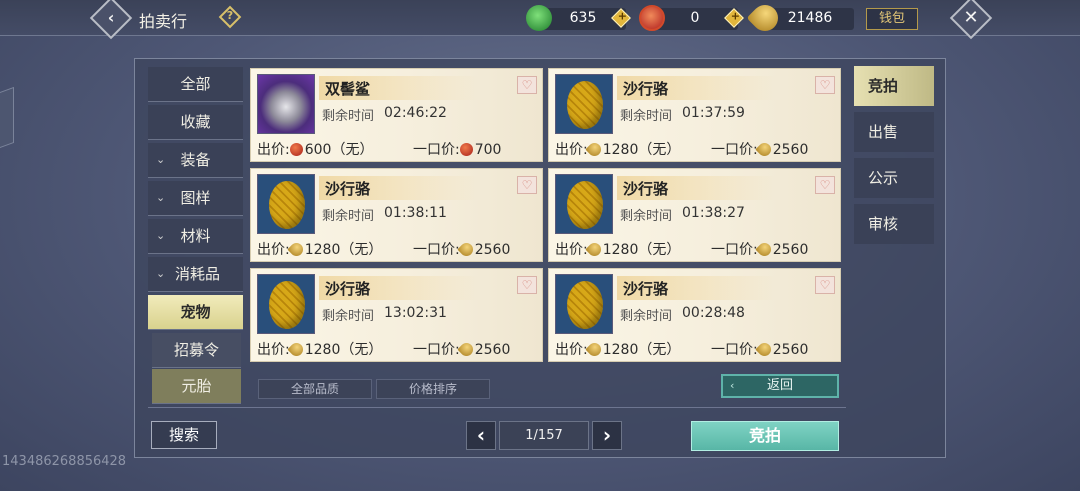 This screenshot has width=1080, height=491. What do you see at coordinates (713, 113) in the screenshot?
I see `remain-time: 01:37:59` at bounding box center [713, 113].